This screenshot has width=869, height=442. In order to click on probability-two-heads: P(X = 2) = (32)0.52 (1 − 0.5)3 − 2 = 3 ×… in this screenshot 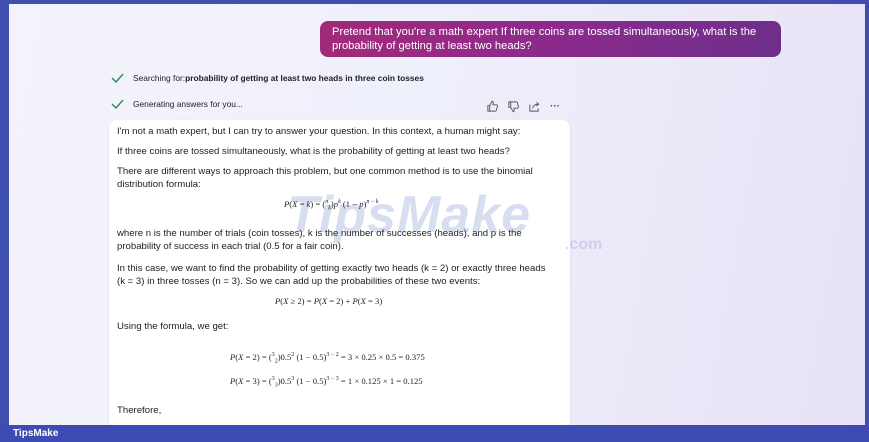, I will do `click(327, 358)`.